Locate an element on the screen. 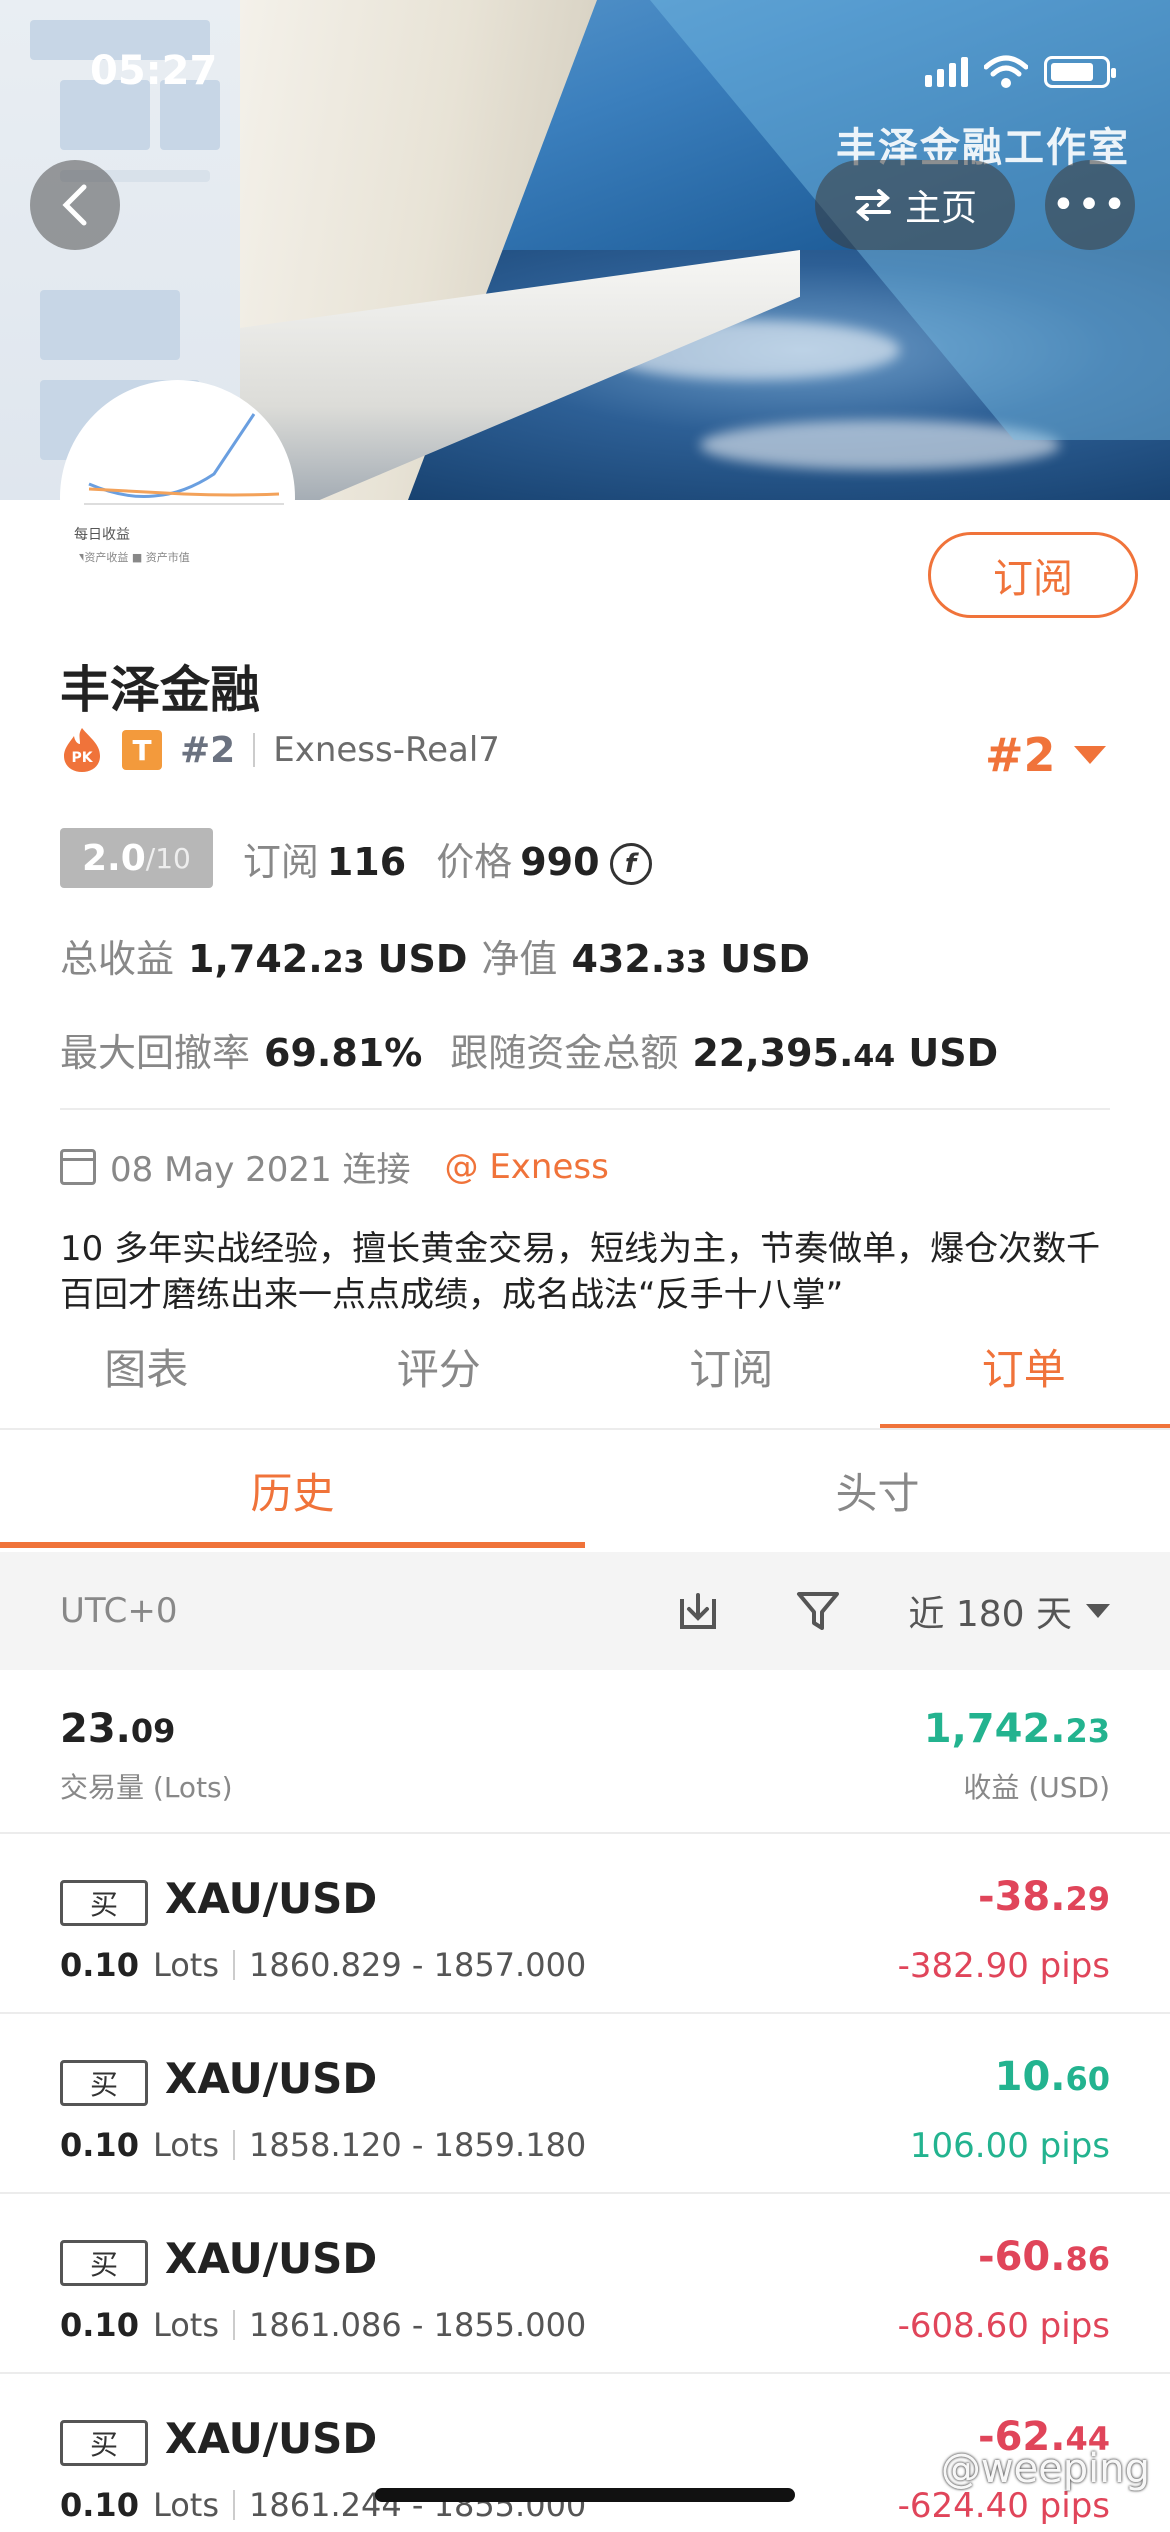 This screenshot has width=1170, height=2532. order-price-range: 1860.829 - 1857.000 is located at coordinates (418, 1965).